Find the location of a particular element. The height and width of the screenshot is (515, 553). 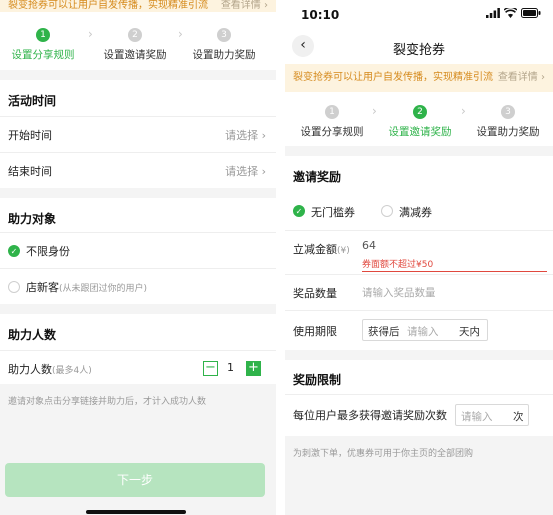

increment-button: + is located at coordinates (253, 368).